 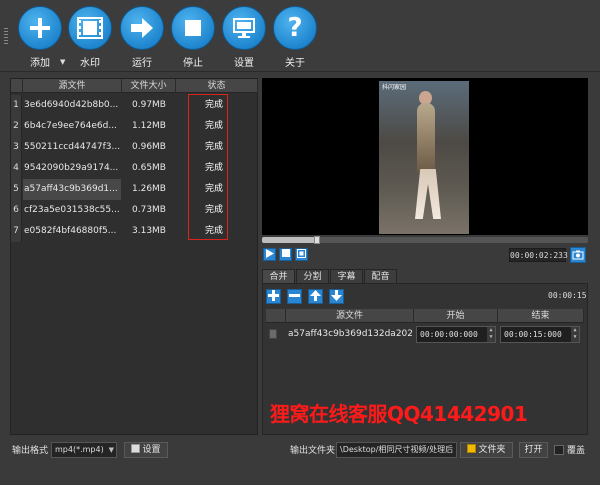 I want to click on stop-label: 停止, so click(x=193, y=63).